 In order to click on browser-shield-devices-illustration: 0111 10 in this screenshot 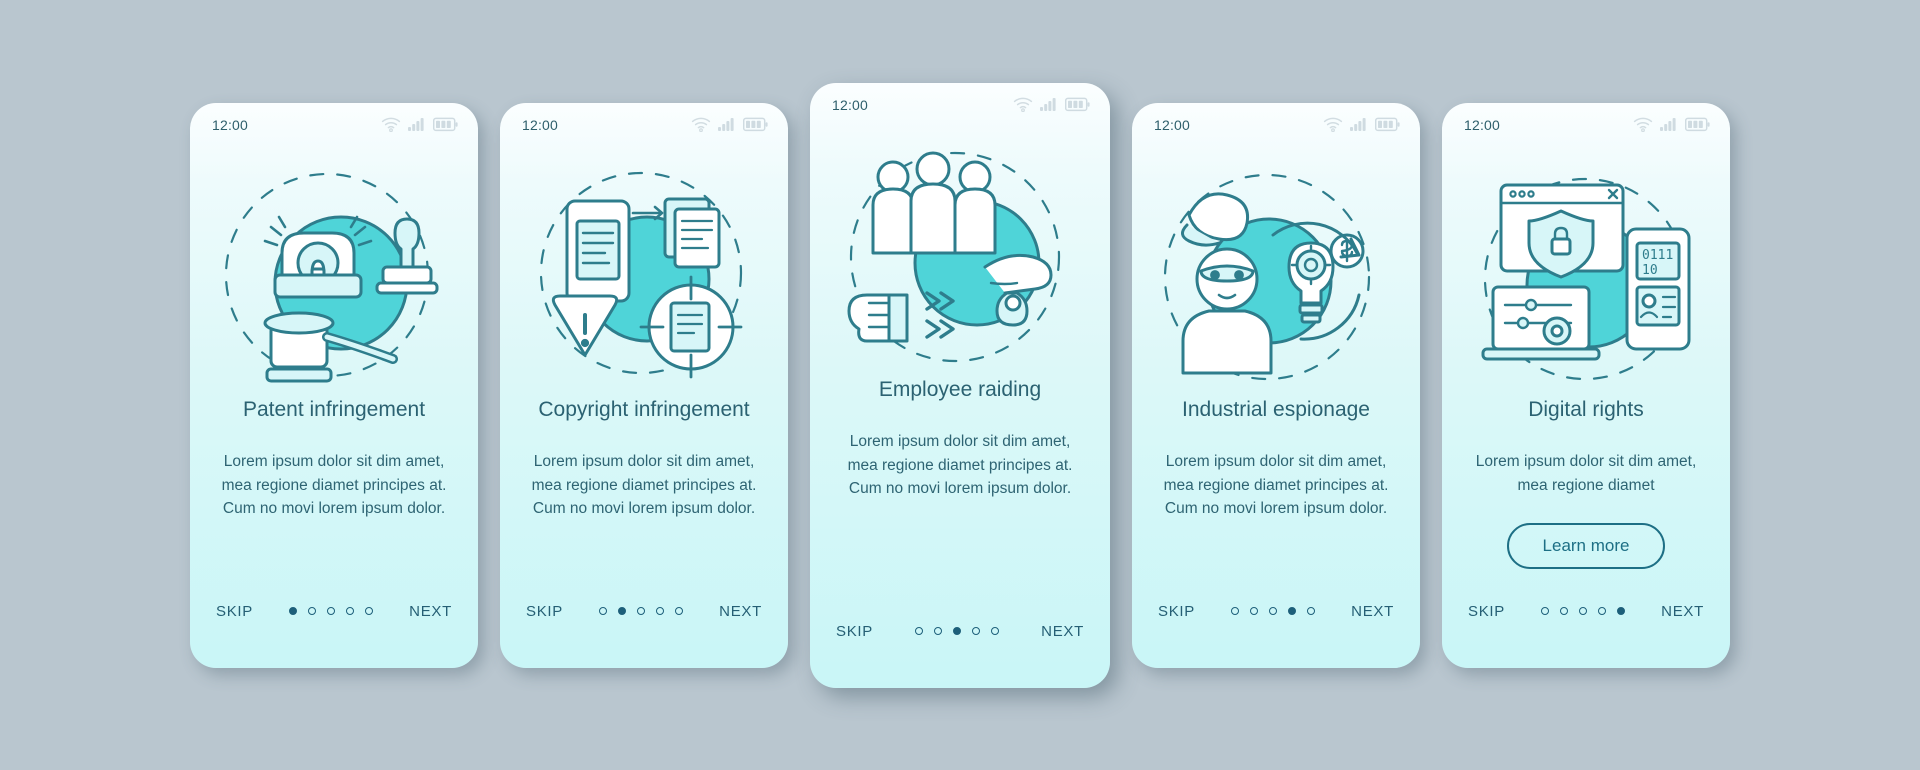, I will do `click(1586, 278)`.